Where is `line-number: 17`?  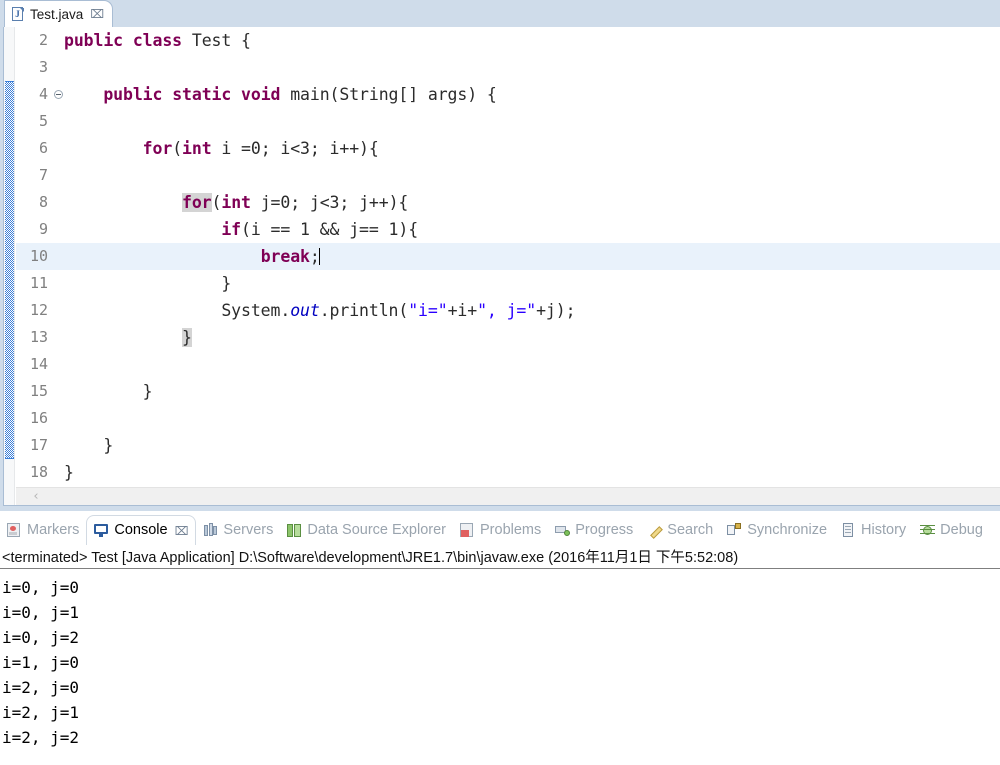
line-number: 17 is located at coordinates (38, 445).